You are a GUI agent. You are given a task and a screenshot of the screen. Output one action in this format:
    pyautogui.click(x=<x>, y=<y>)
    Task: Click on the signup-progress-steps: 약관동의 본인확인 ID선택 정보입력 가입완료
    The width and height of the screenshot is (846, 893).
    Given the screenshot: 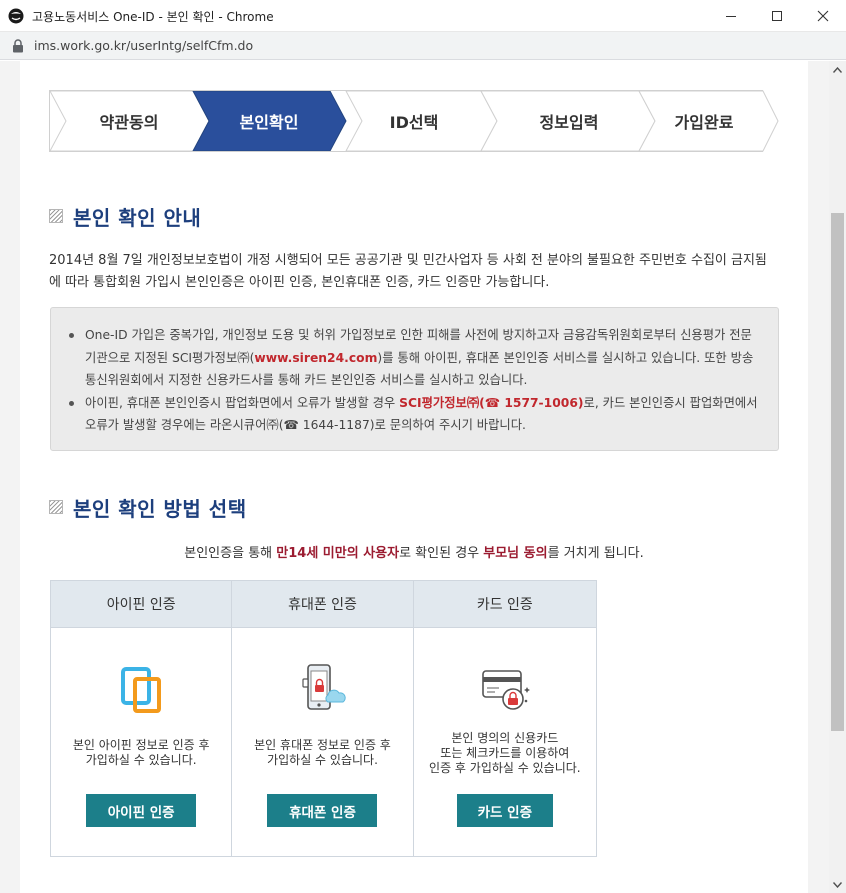 What is the action you would take?
    pyautogui.click(x=414, y=121)
    